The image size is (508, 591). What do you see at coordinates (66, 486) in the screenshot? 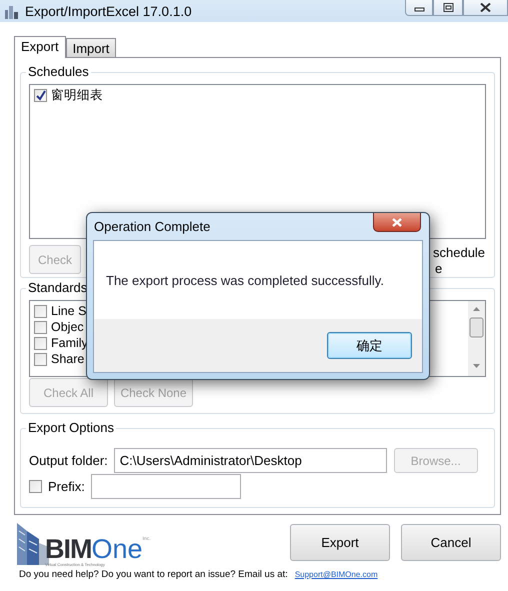
I see `checkbox-label: Prefix:` at bounding box center [66, 486].